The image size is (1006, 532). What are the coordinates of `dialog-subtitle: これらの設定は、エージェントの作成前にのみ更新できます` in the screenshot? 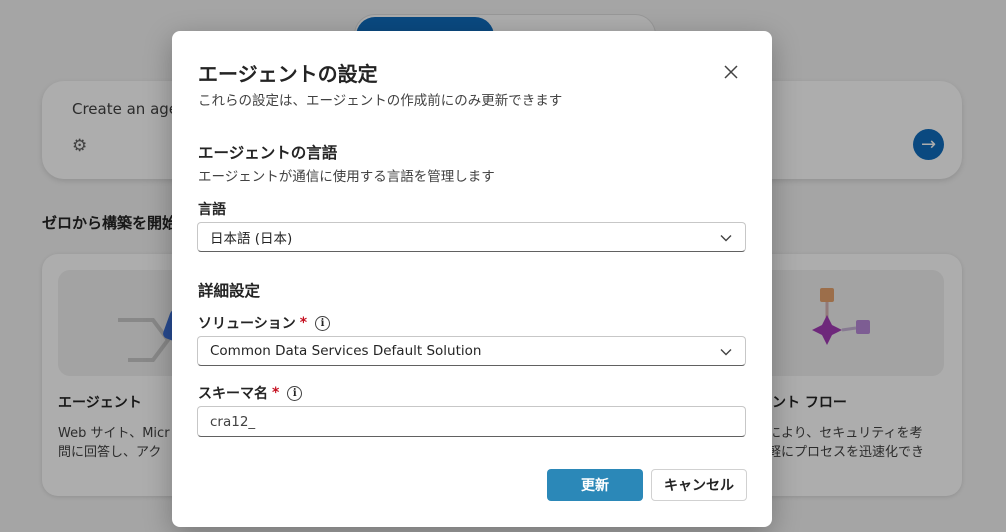 It's located at (380, 101).